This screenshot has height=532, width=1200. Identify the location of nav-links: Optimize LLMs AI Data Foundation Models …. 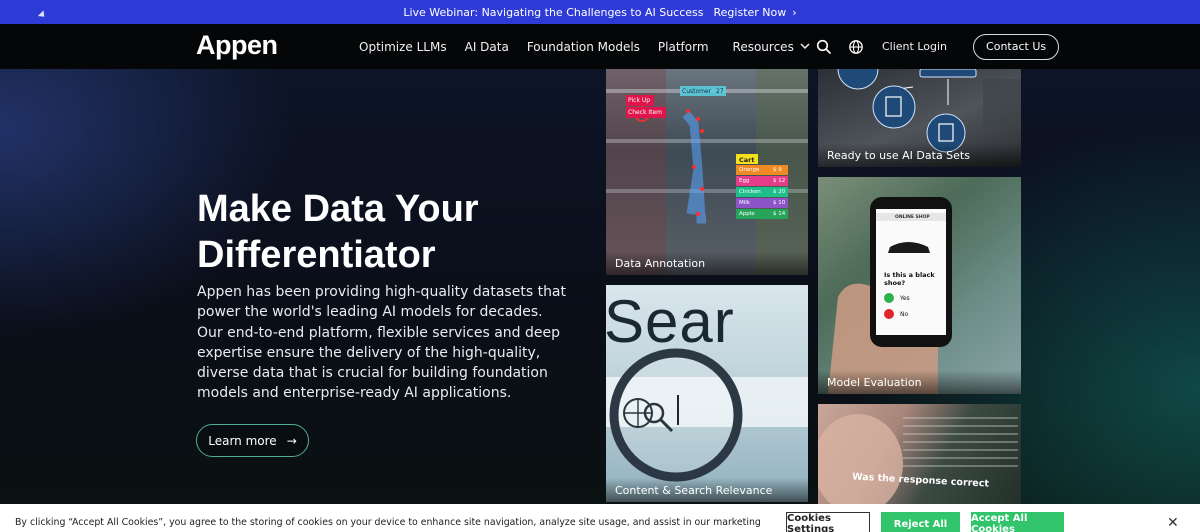
(584, 46).